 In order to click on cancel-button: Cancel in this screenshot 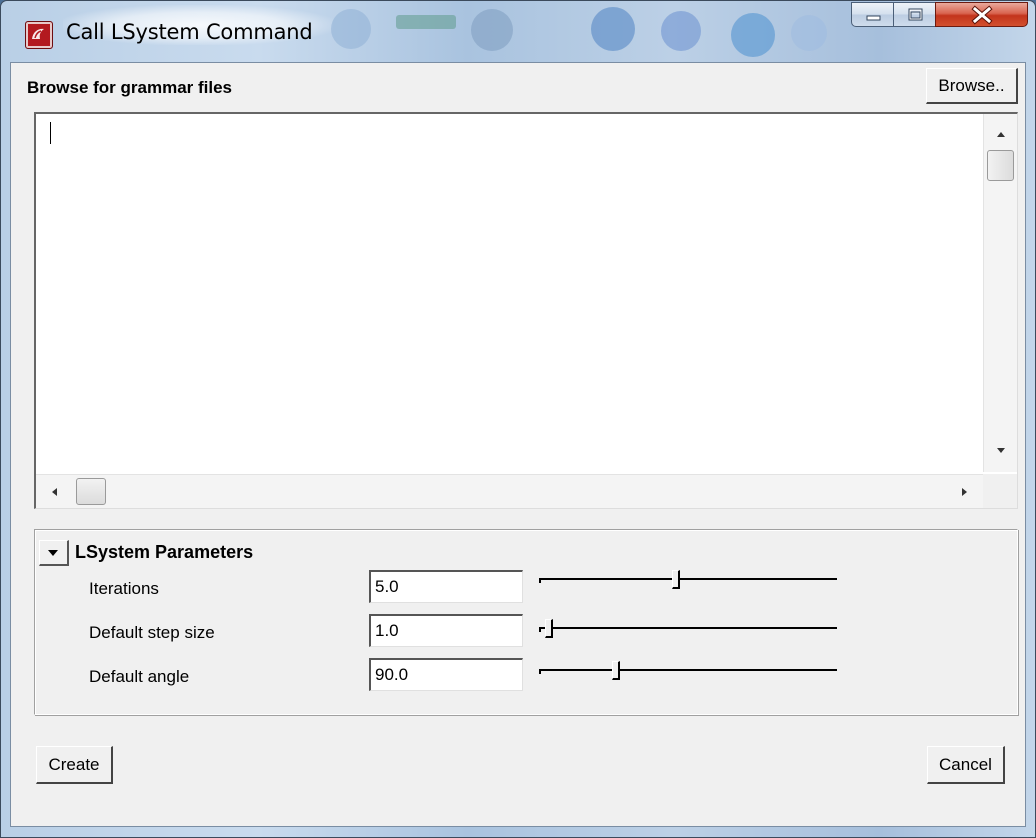, I will do `click(966, 765)`.